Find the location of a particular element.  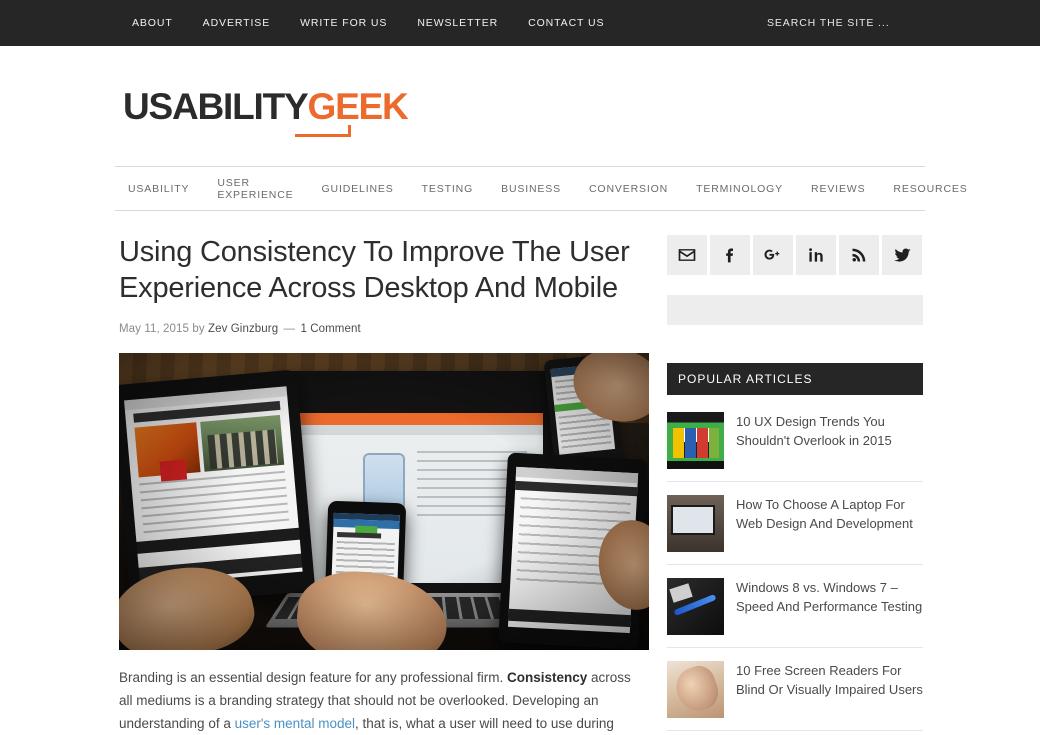

nav-link: TESTING is located at coordinates (447, 189).